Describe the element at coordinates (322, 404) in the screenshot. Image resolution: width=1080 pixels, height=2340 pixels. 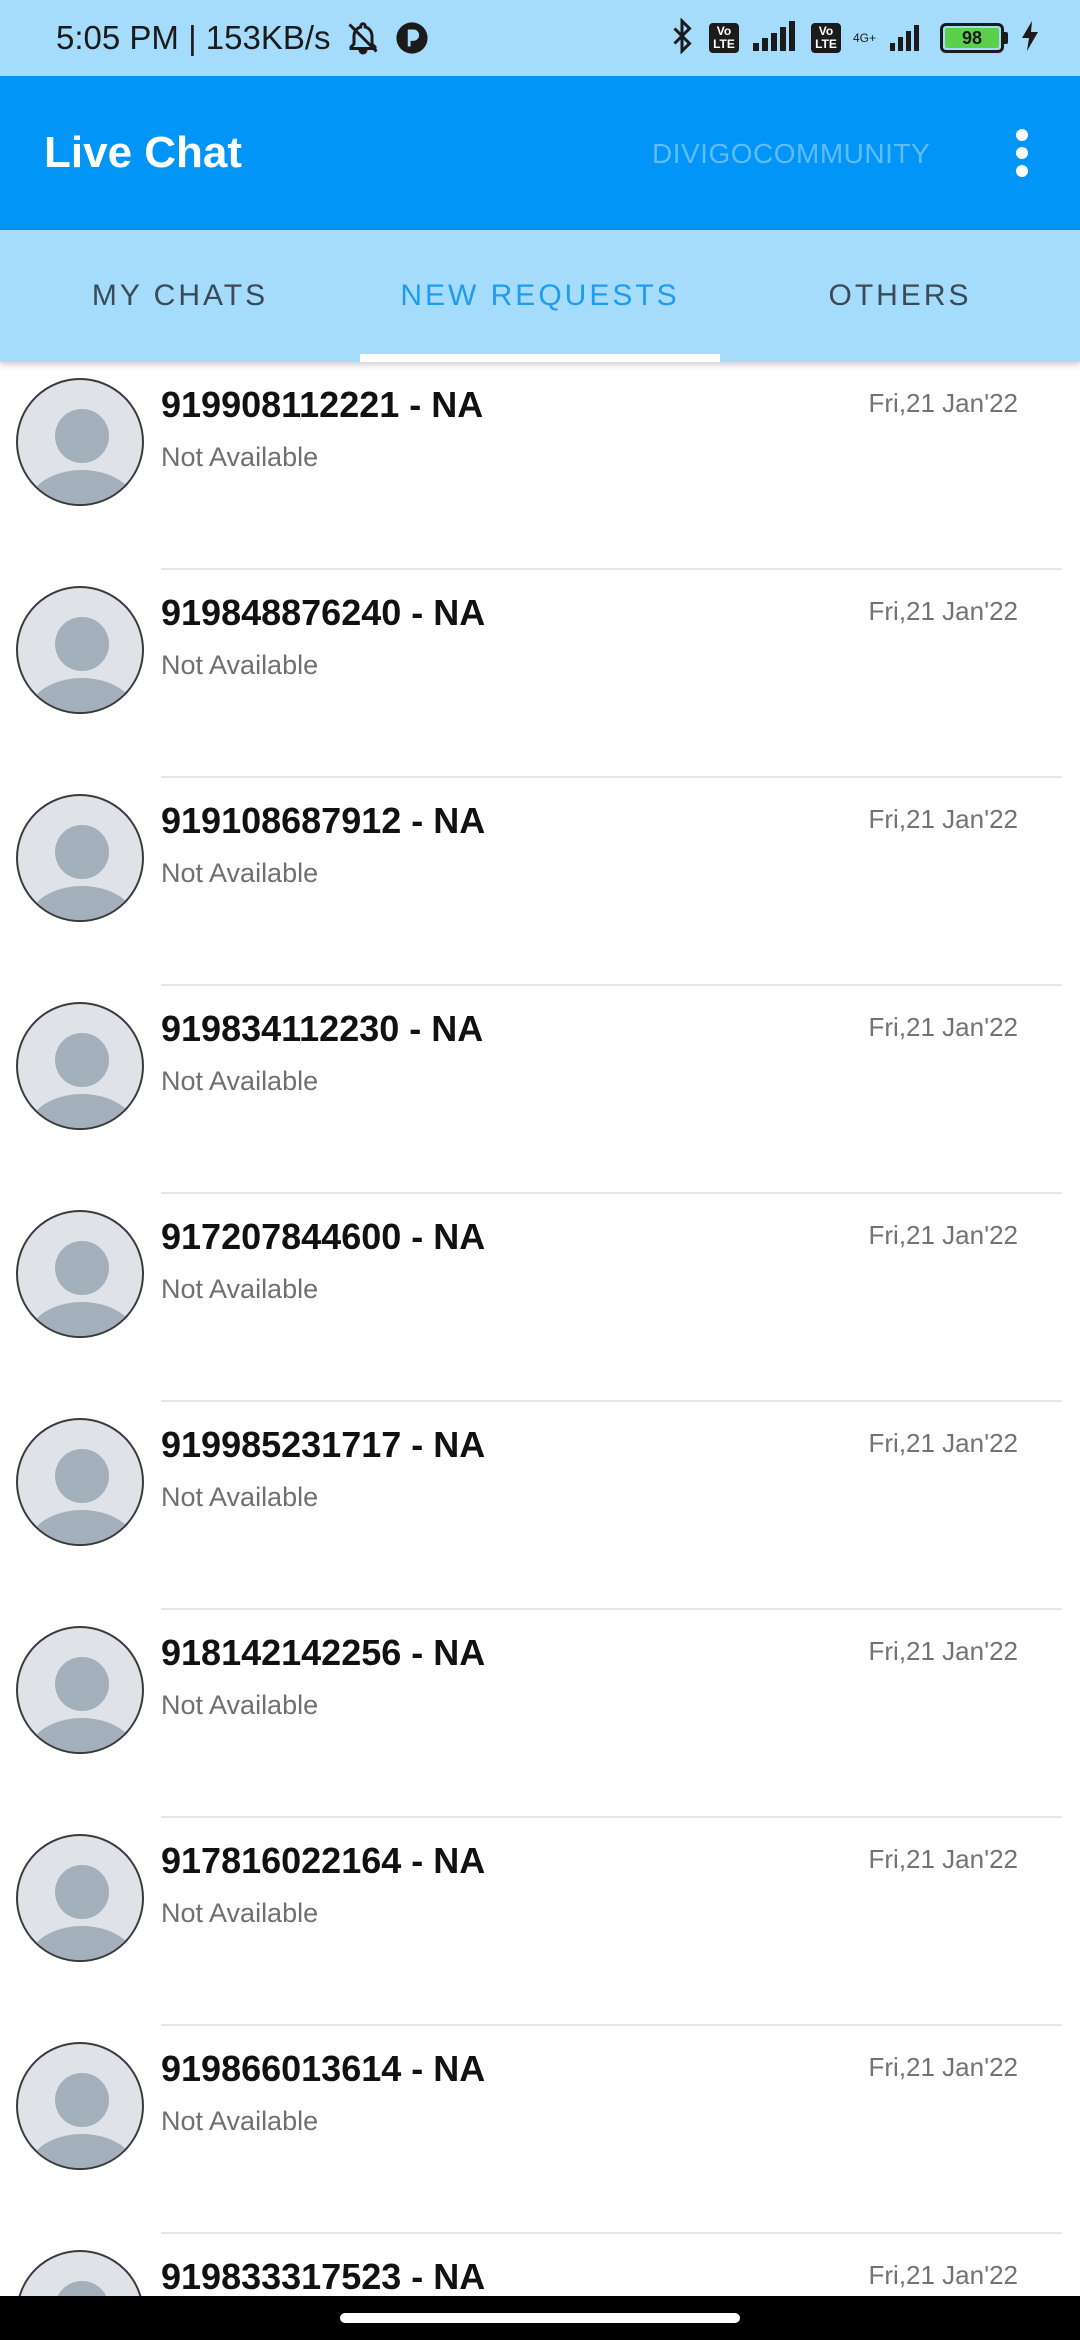
I see `chat-name: 919908112221 - NA` at that location.